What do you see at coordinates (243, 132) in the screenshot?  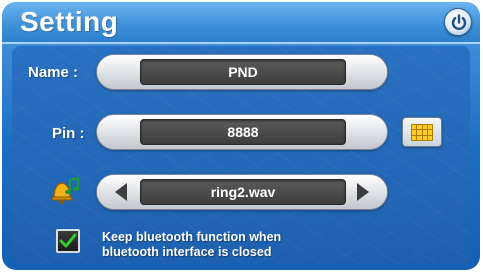 I see `pin-input: 8888` at bounding box center [243, 132].